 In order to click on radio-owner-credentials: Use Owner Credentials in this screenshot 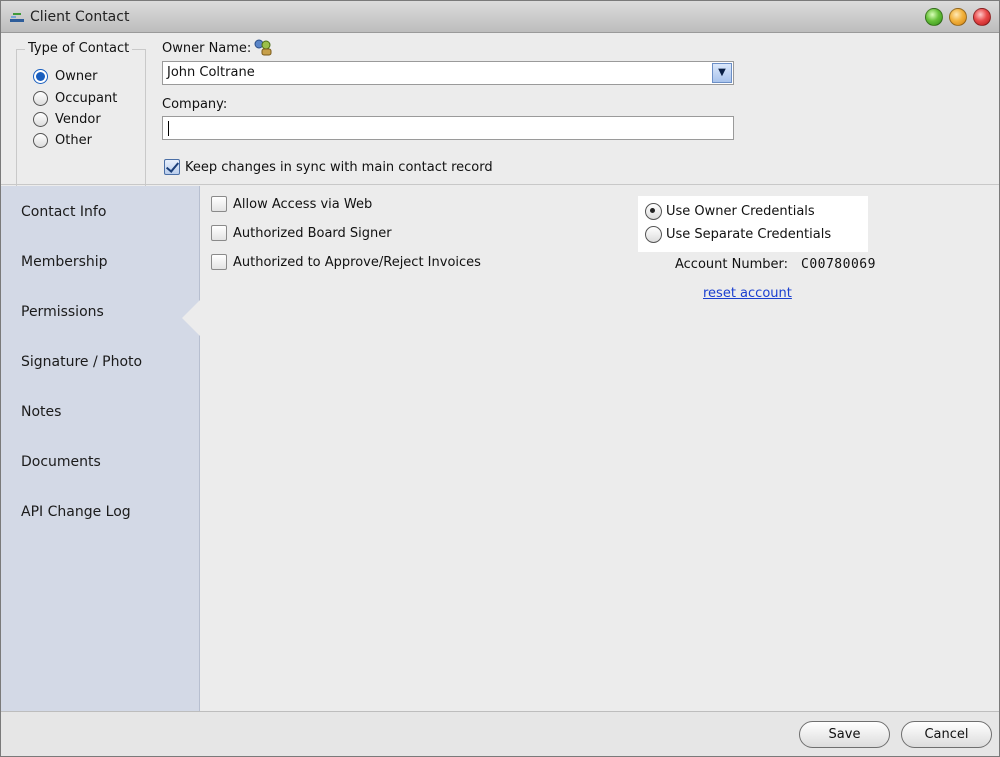, I will do `click(730, 211)`.